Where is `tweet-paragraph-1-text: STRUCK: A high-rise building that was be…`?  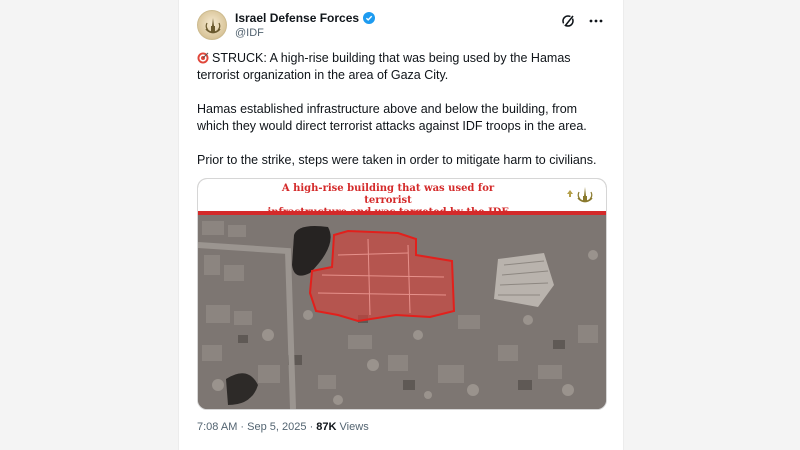 tweet-paragraph-1-text: STRUCK: A high-rise building that was be… is located at coordinates (384, 66).